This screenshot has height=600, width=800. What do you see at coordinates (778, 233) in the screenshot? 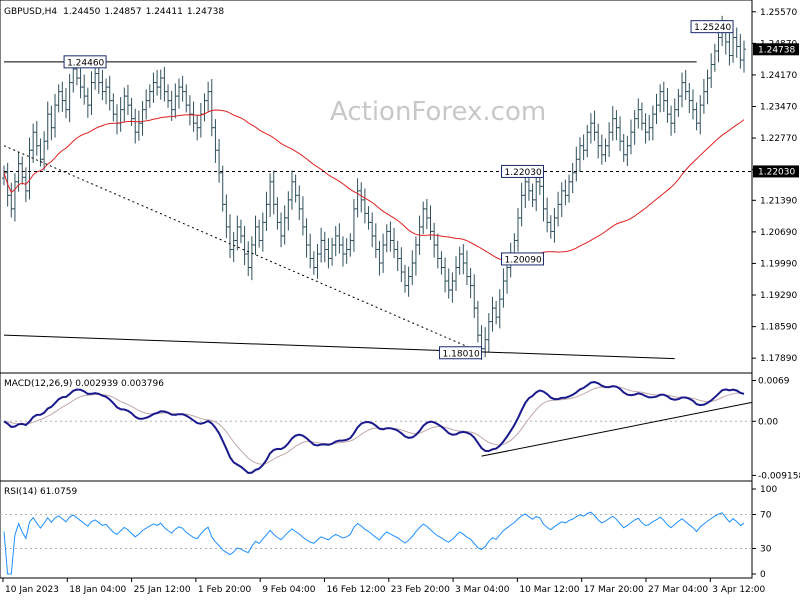
I see `price-tick-label: 1.20690` at bounding box center [778, 233].